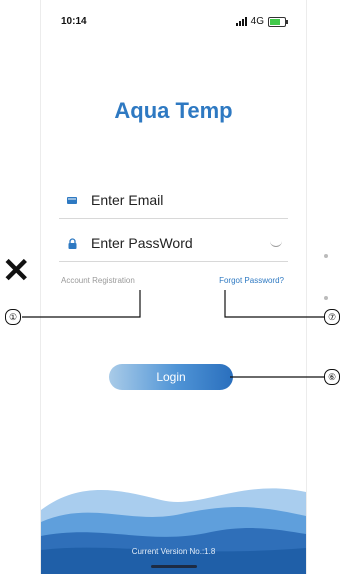  Describe the element at coordinates (173, 110) in the screenshot. I see `app-title: Aqua Temp` at that location.